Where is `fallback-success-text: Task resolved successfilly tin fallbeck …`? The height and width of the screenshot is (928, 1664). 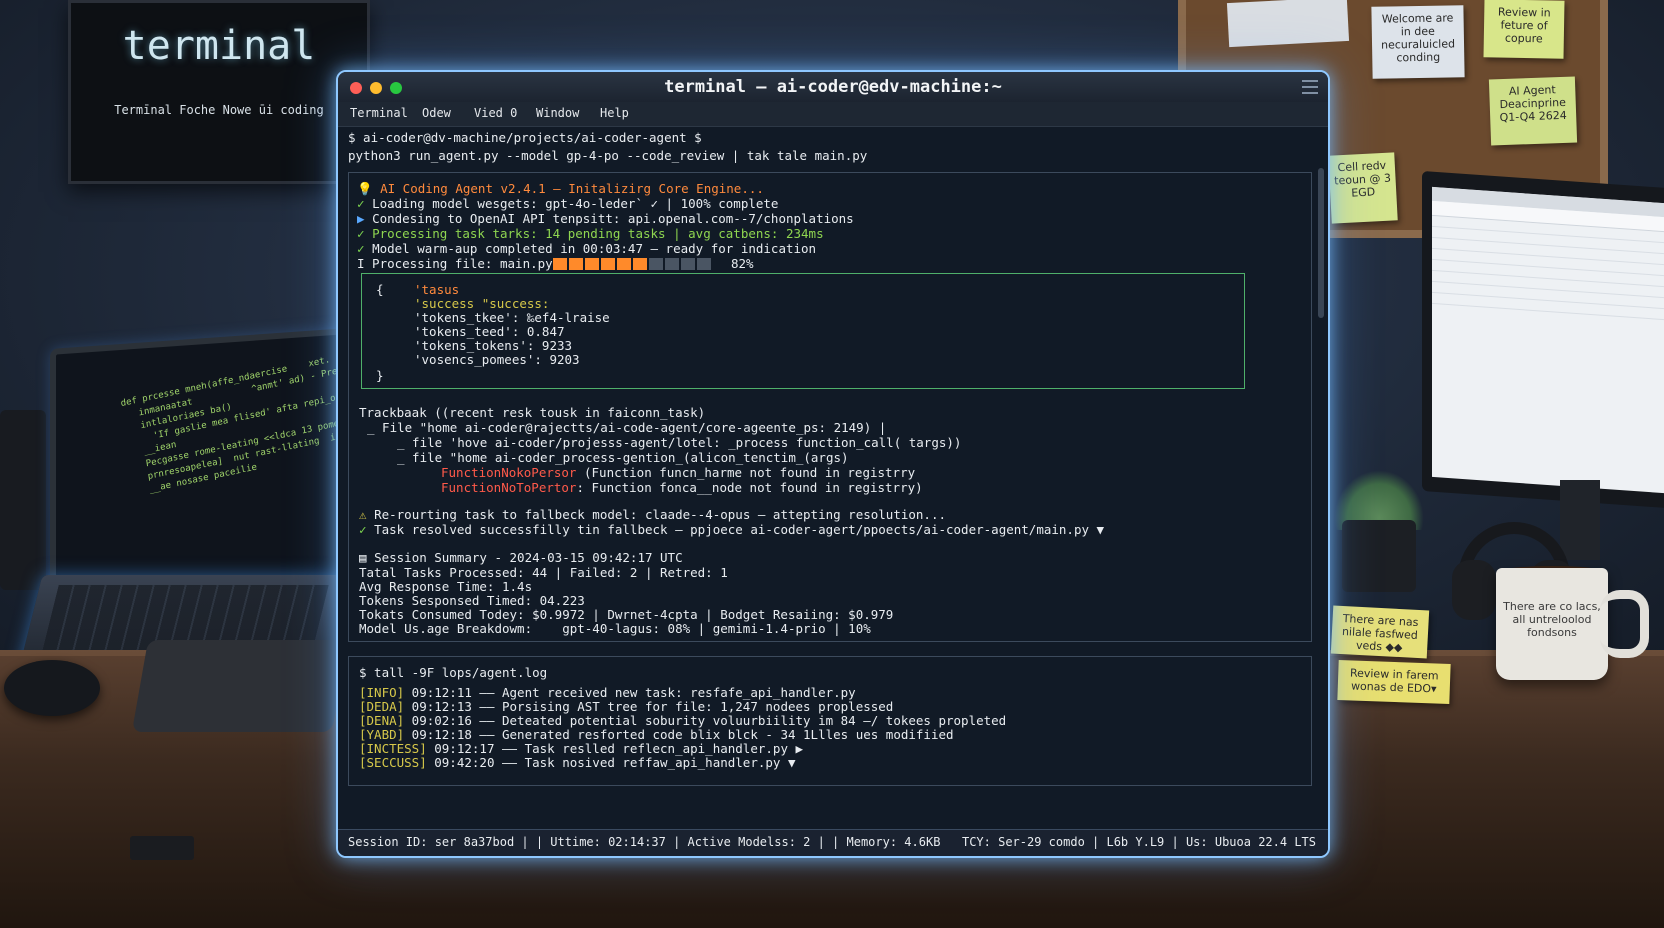
fallback-success-text: Task resolved successfilly tin fallbeck … is located at coordinates (739, 529).